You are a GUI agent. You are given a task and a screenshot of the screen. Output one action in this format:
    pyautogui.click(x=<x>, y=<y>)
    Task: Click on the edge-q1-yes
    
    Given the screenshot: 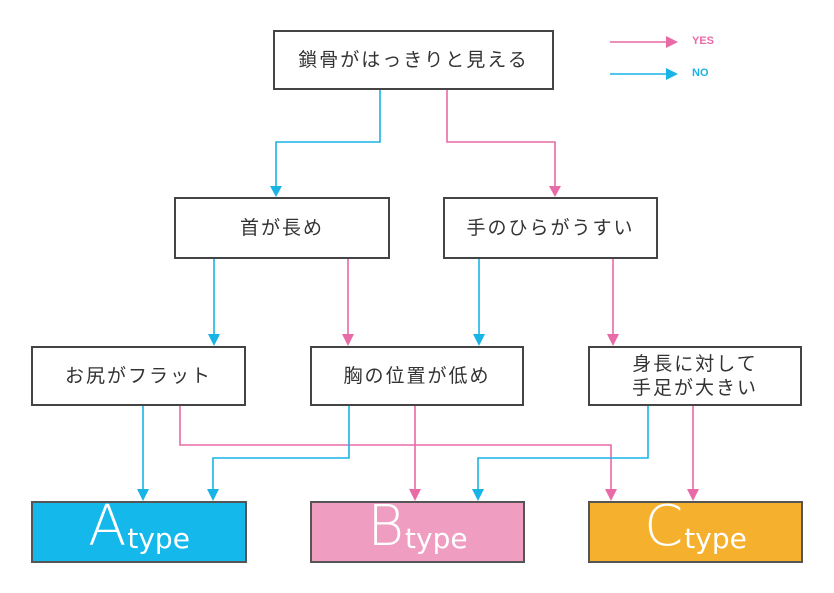 What is the action you would take?
    pyautogui.click(x=501, y=137)
    